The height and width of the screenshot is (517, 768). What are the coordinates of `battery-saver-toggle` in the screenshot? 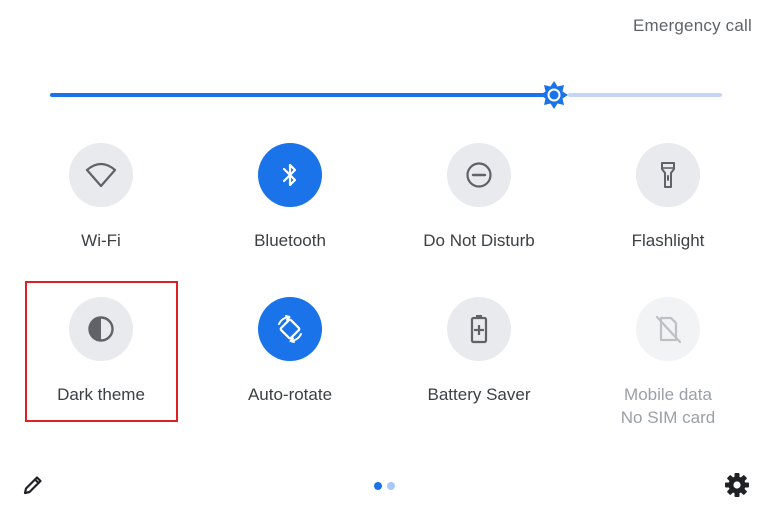 It's located at (479, 329).